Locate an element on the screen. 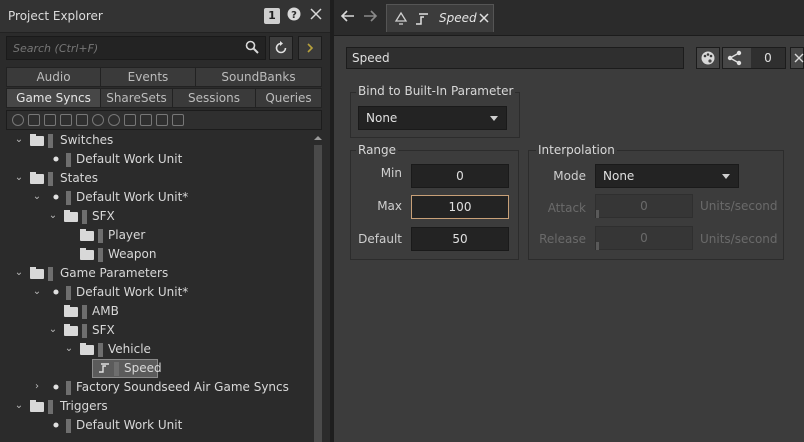 The image size is (804, 442). share-count: 0 is located at coordinates (768, 58).